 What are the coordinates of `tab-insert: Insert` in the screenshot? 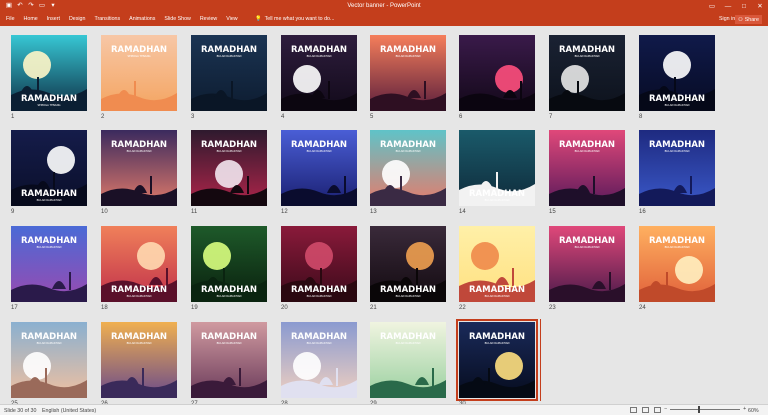 It's located at (53, 19).